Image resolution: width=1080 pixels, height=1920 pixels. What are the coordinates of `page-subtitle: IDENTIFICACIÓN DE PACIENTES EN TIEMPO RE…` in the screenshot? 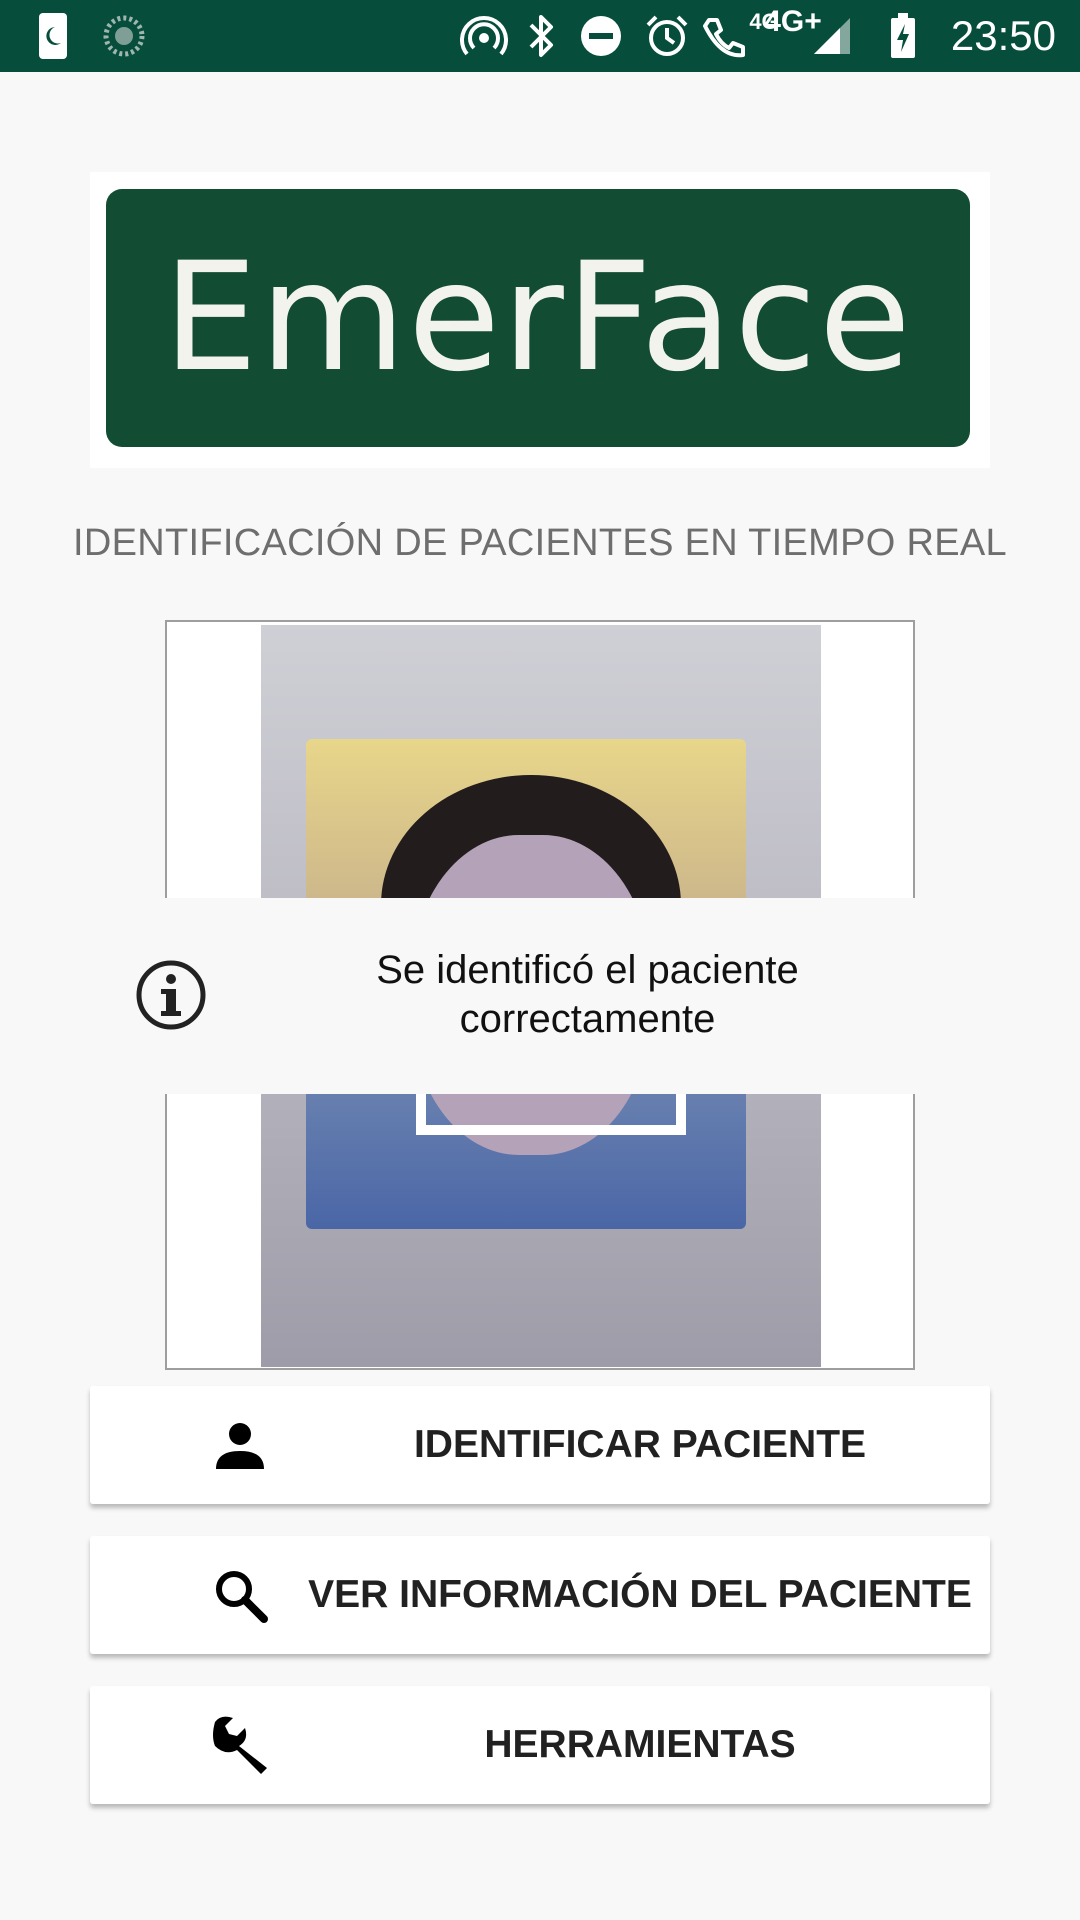 It's located at (540, 543).